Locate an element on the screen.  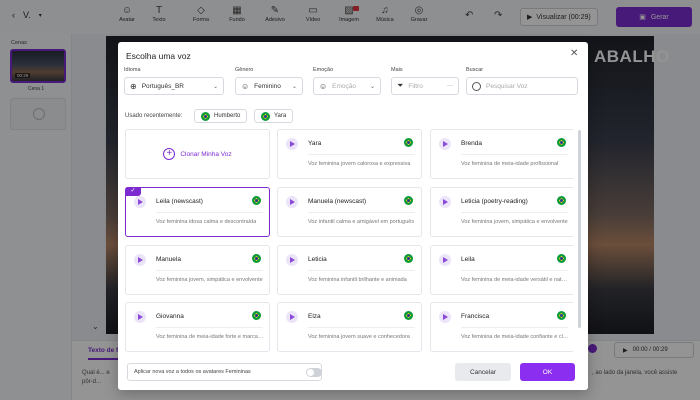
recent-voice-chip: Humberto is located at coordinates (221, 116).